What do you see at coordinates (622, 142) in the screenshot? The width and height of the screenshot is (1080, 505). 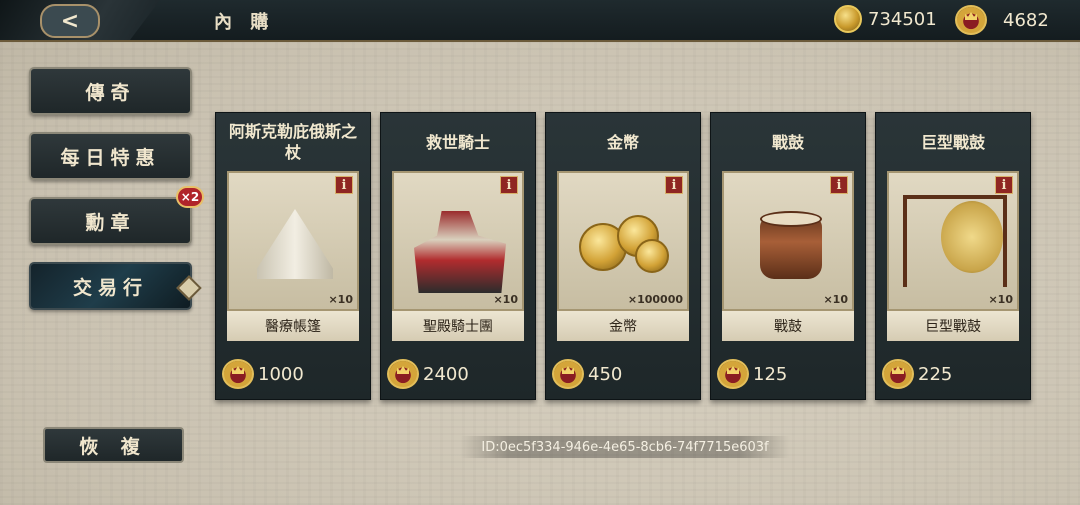 I see `card-title: 金幣` at bounding box center [622, 142].